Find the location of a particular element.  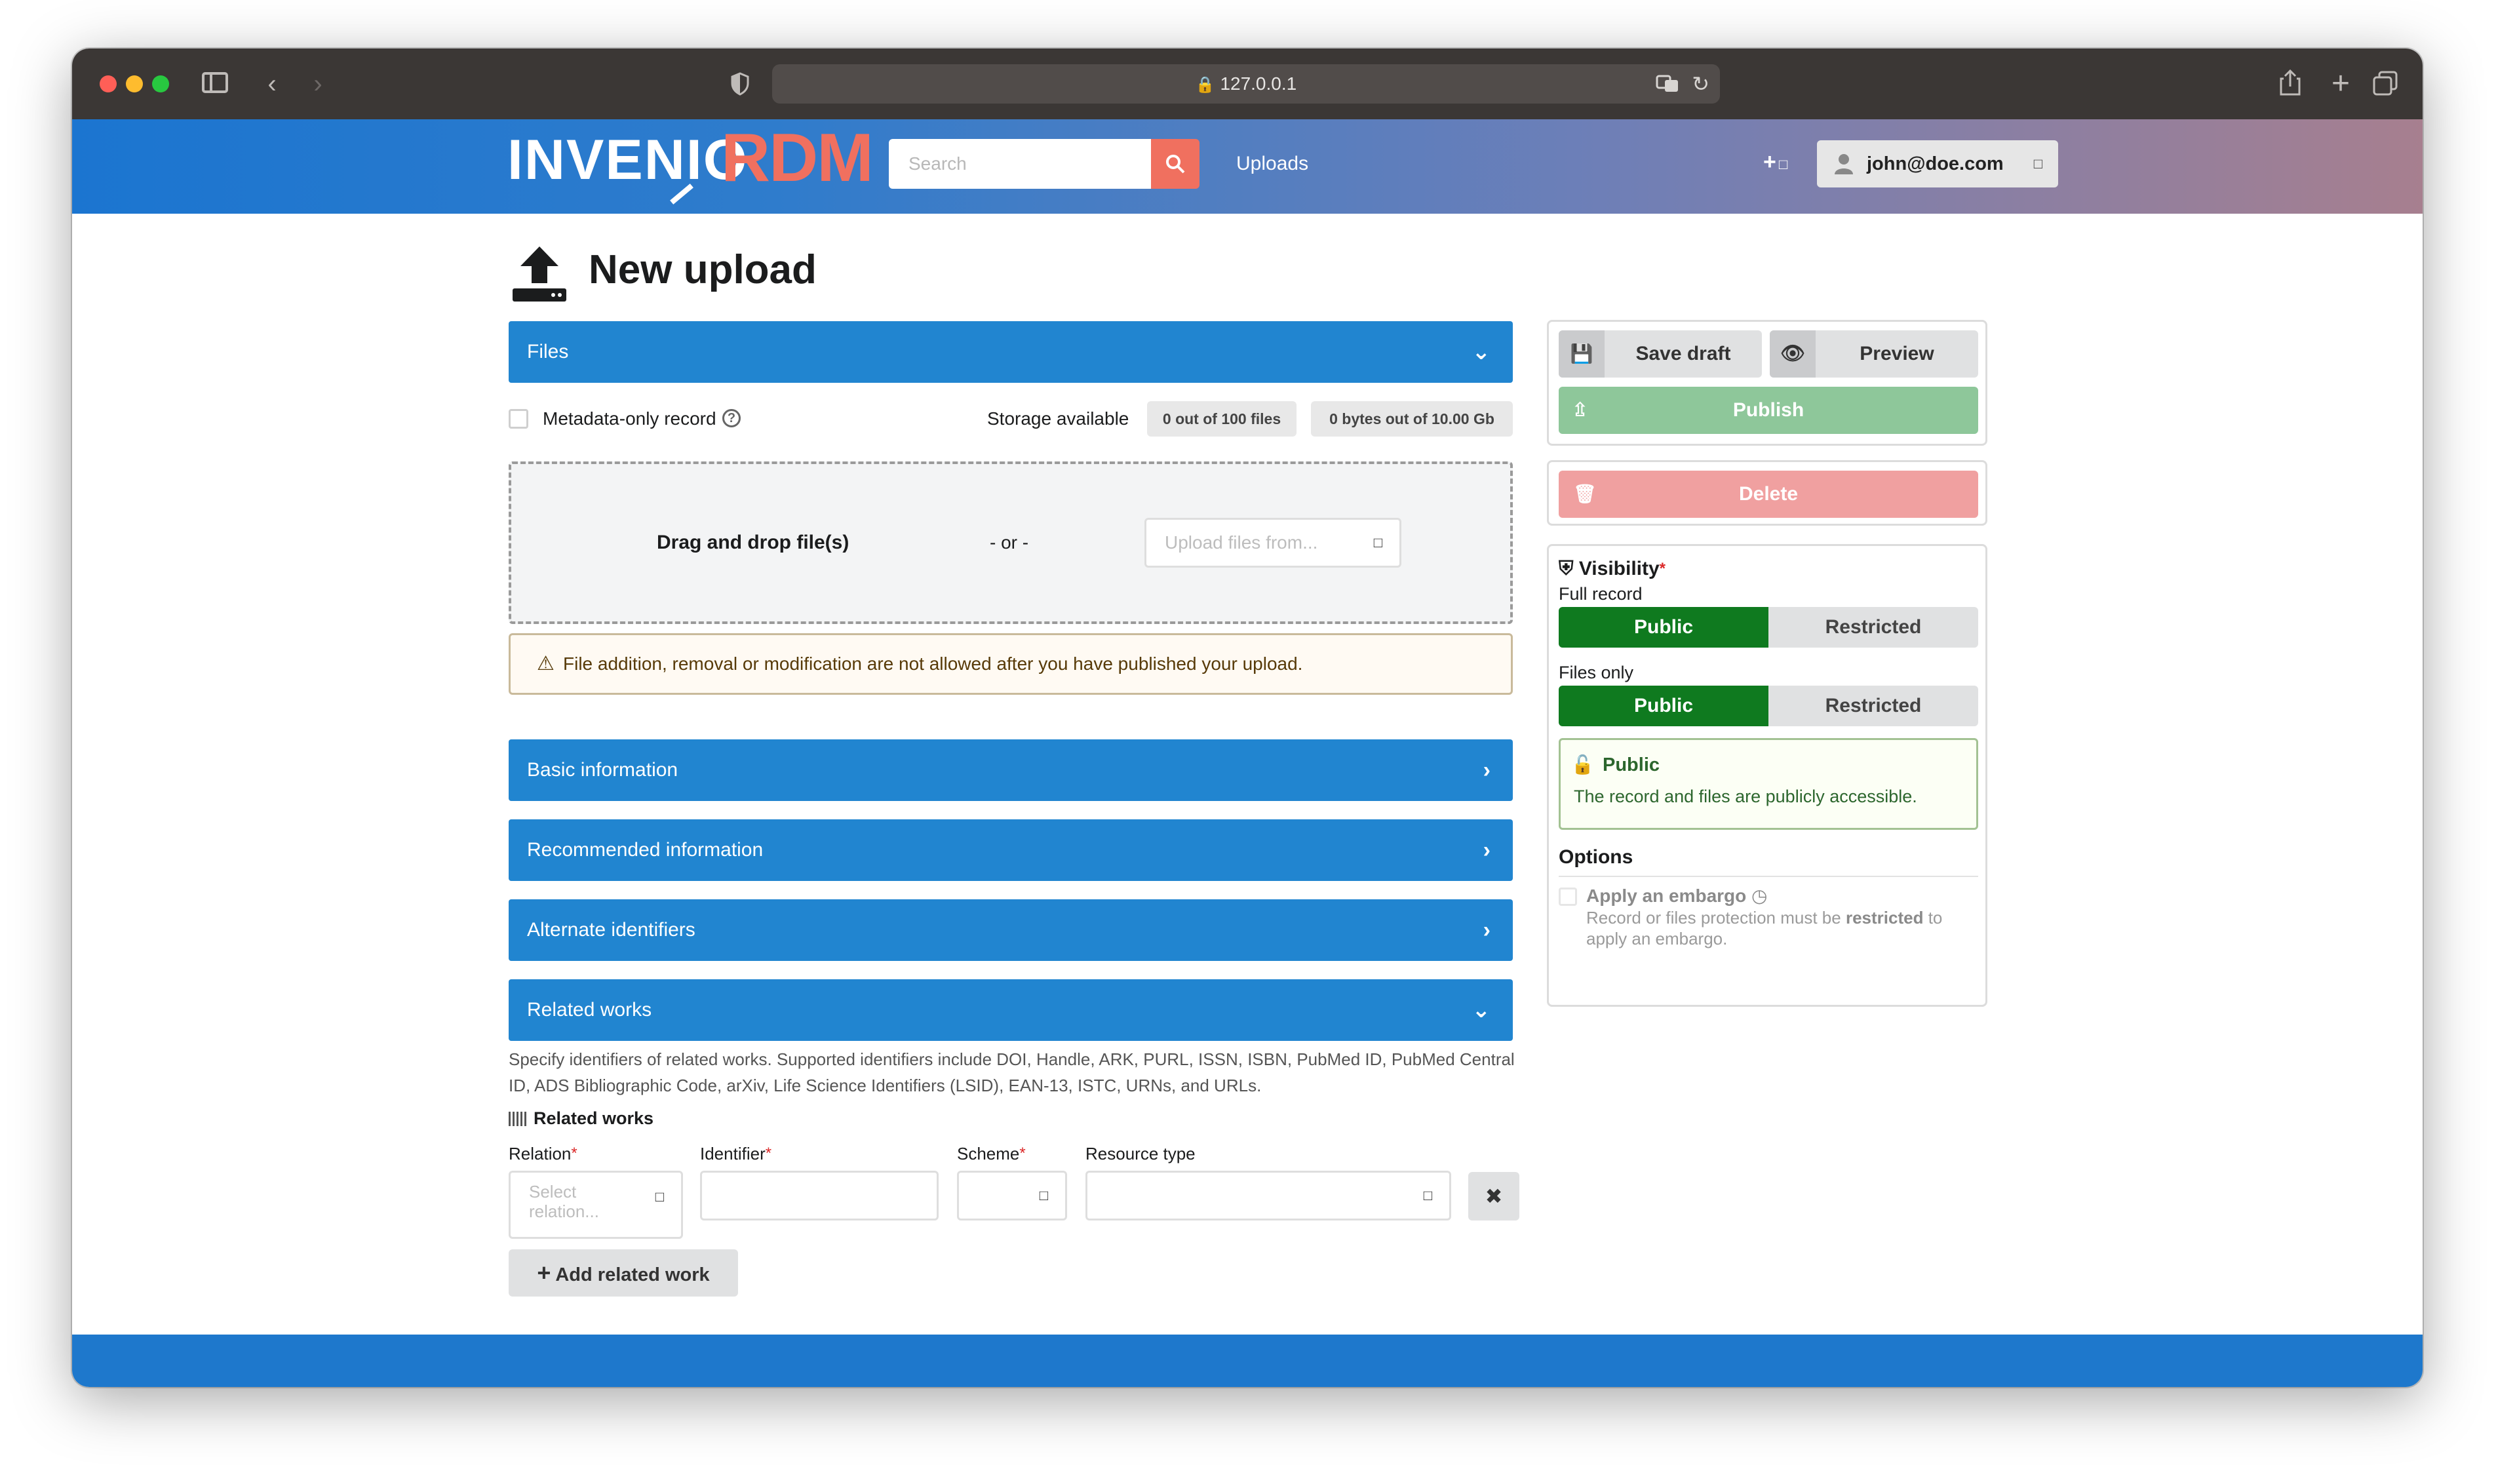

embargo-label: Apply an embargo ◷ is located at coordinates (1677, 896).